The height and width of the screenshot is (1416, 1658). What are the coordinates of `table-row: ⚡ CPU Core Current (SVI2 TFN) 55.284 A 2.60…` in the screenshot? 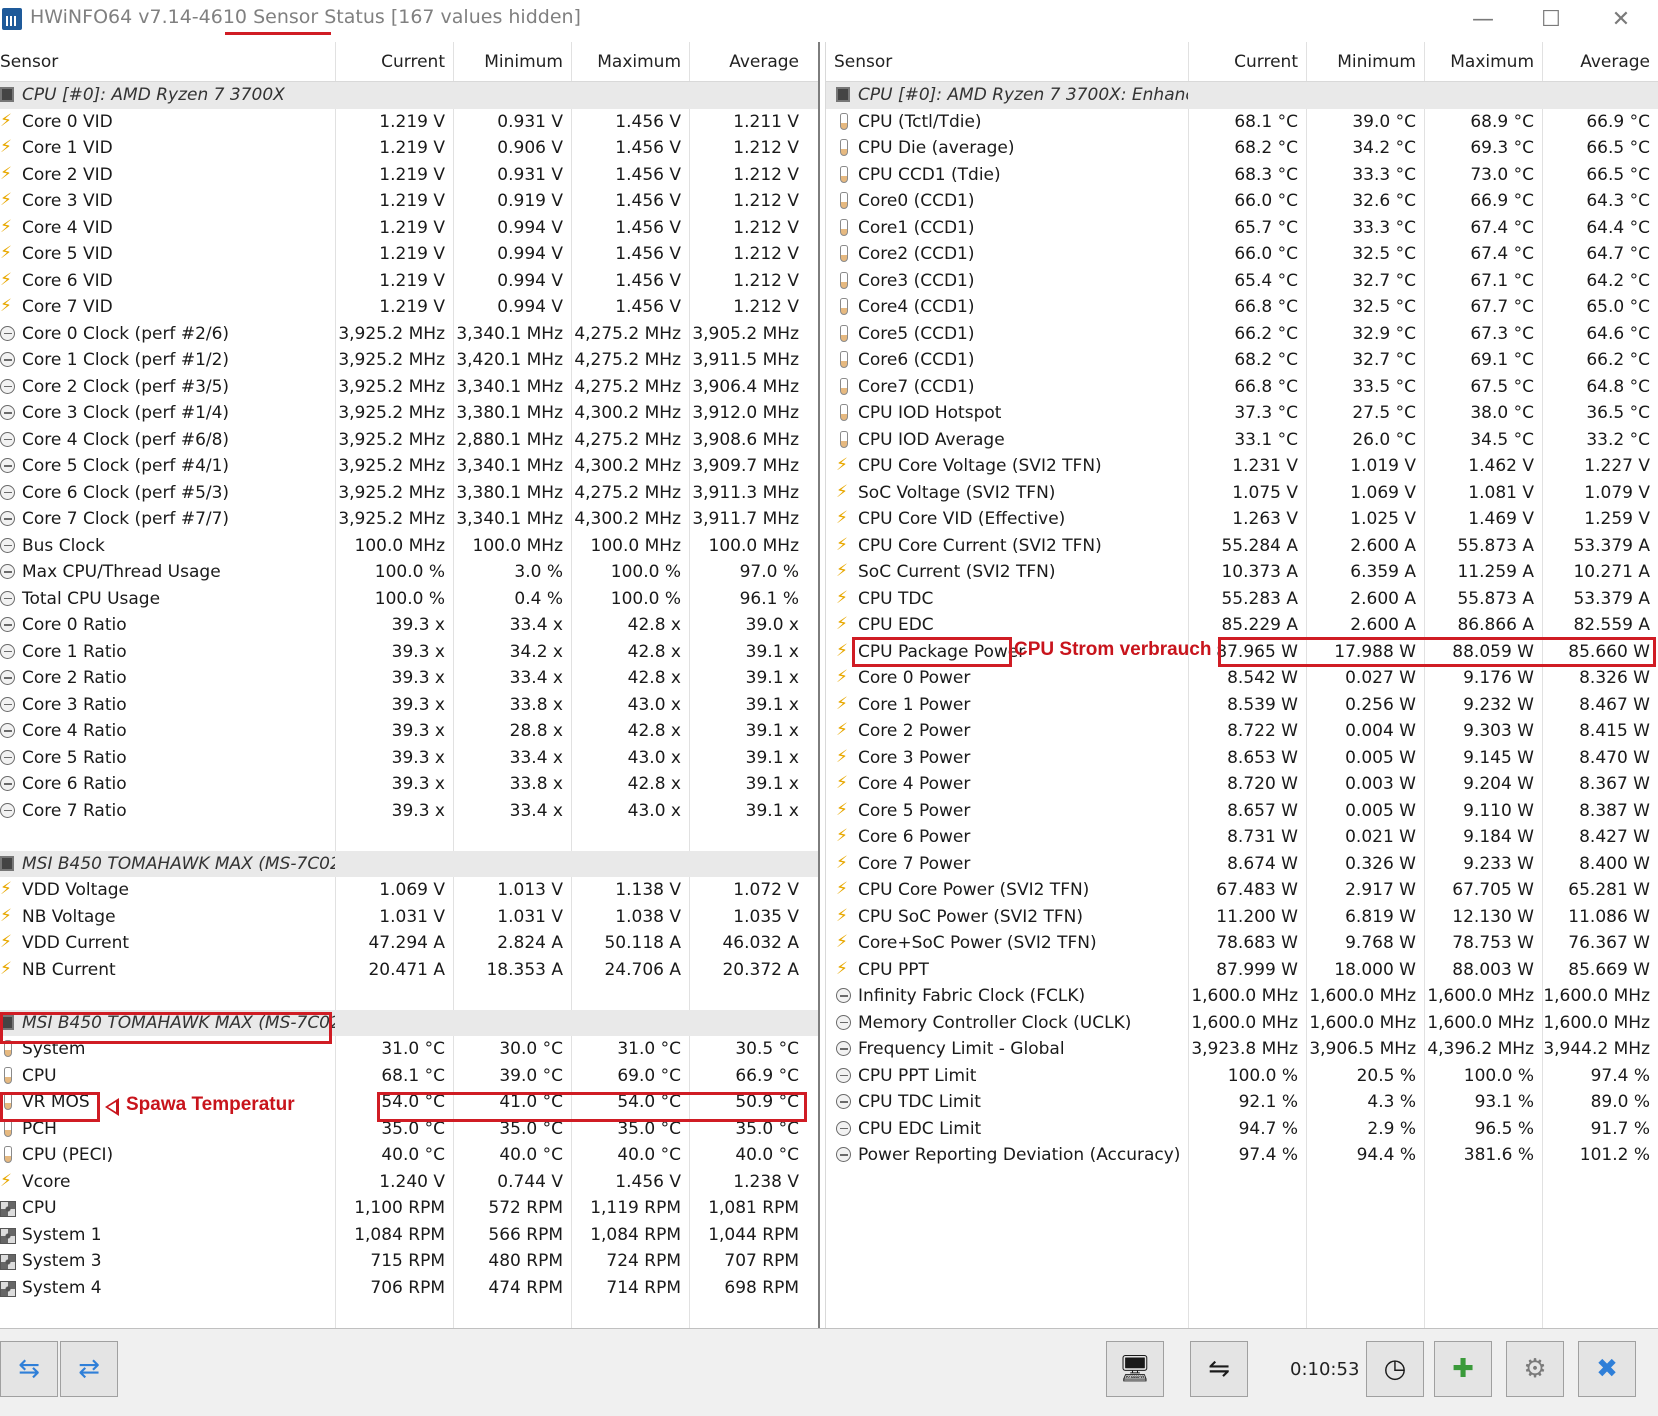 It's located at (1242, 546).